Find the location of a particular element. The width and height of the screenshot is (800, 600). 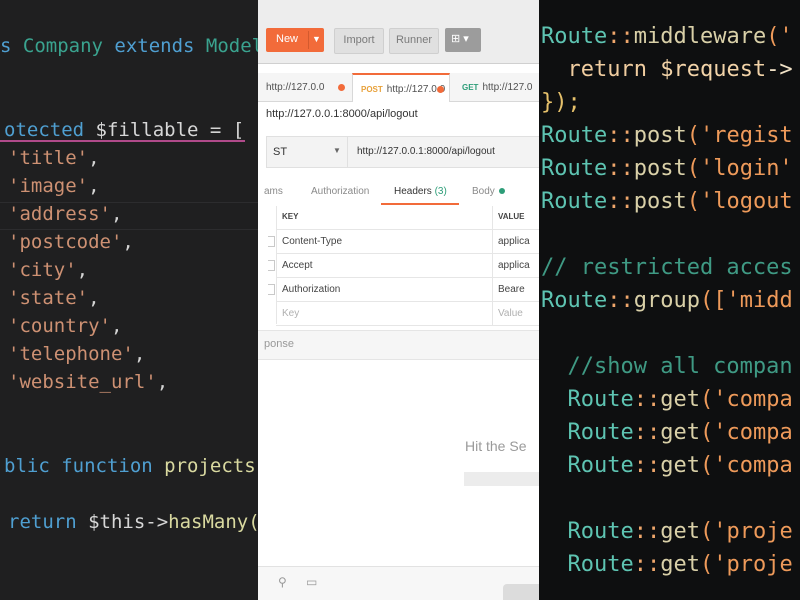

code-line: 'postcode', is located at coordinates (71, 242).